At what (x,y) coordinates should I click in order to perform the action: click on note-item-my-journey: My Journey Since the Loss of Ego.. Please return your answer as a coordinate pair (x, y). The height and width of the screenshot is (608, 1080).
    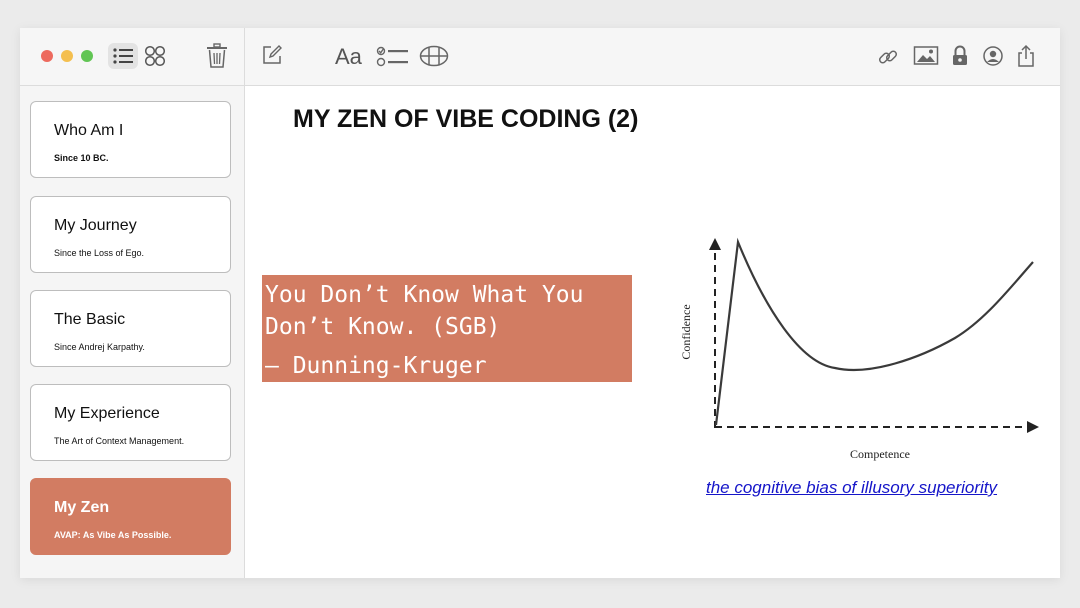
    Looking at the image, I should click on (130, 234).